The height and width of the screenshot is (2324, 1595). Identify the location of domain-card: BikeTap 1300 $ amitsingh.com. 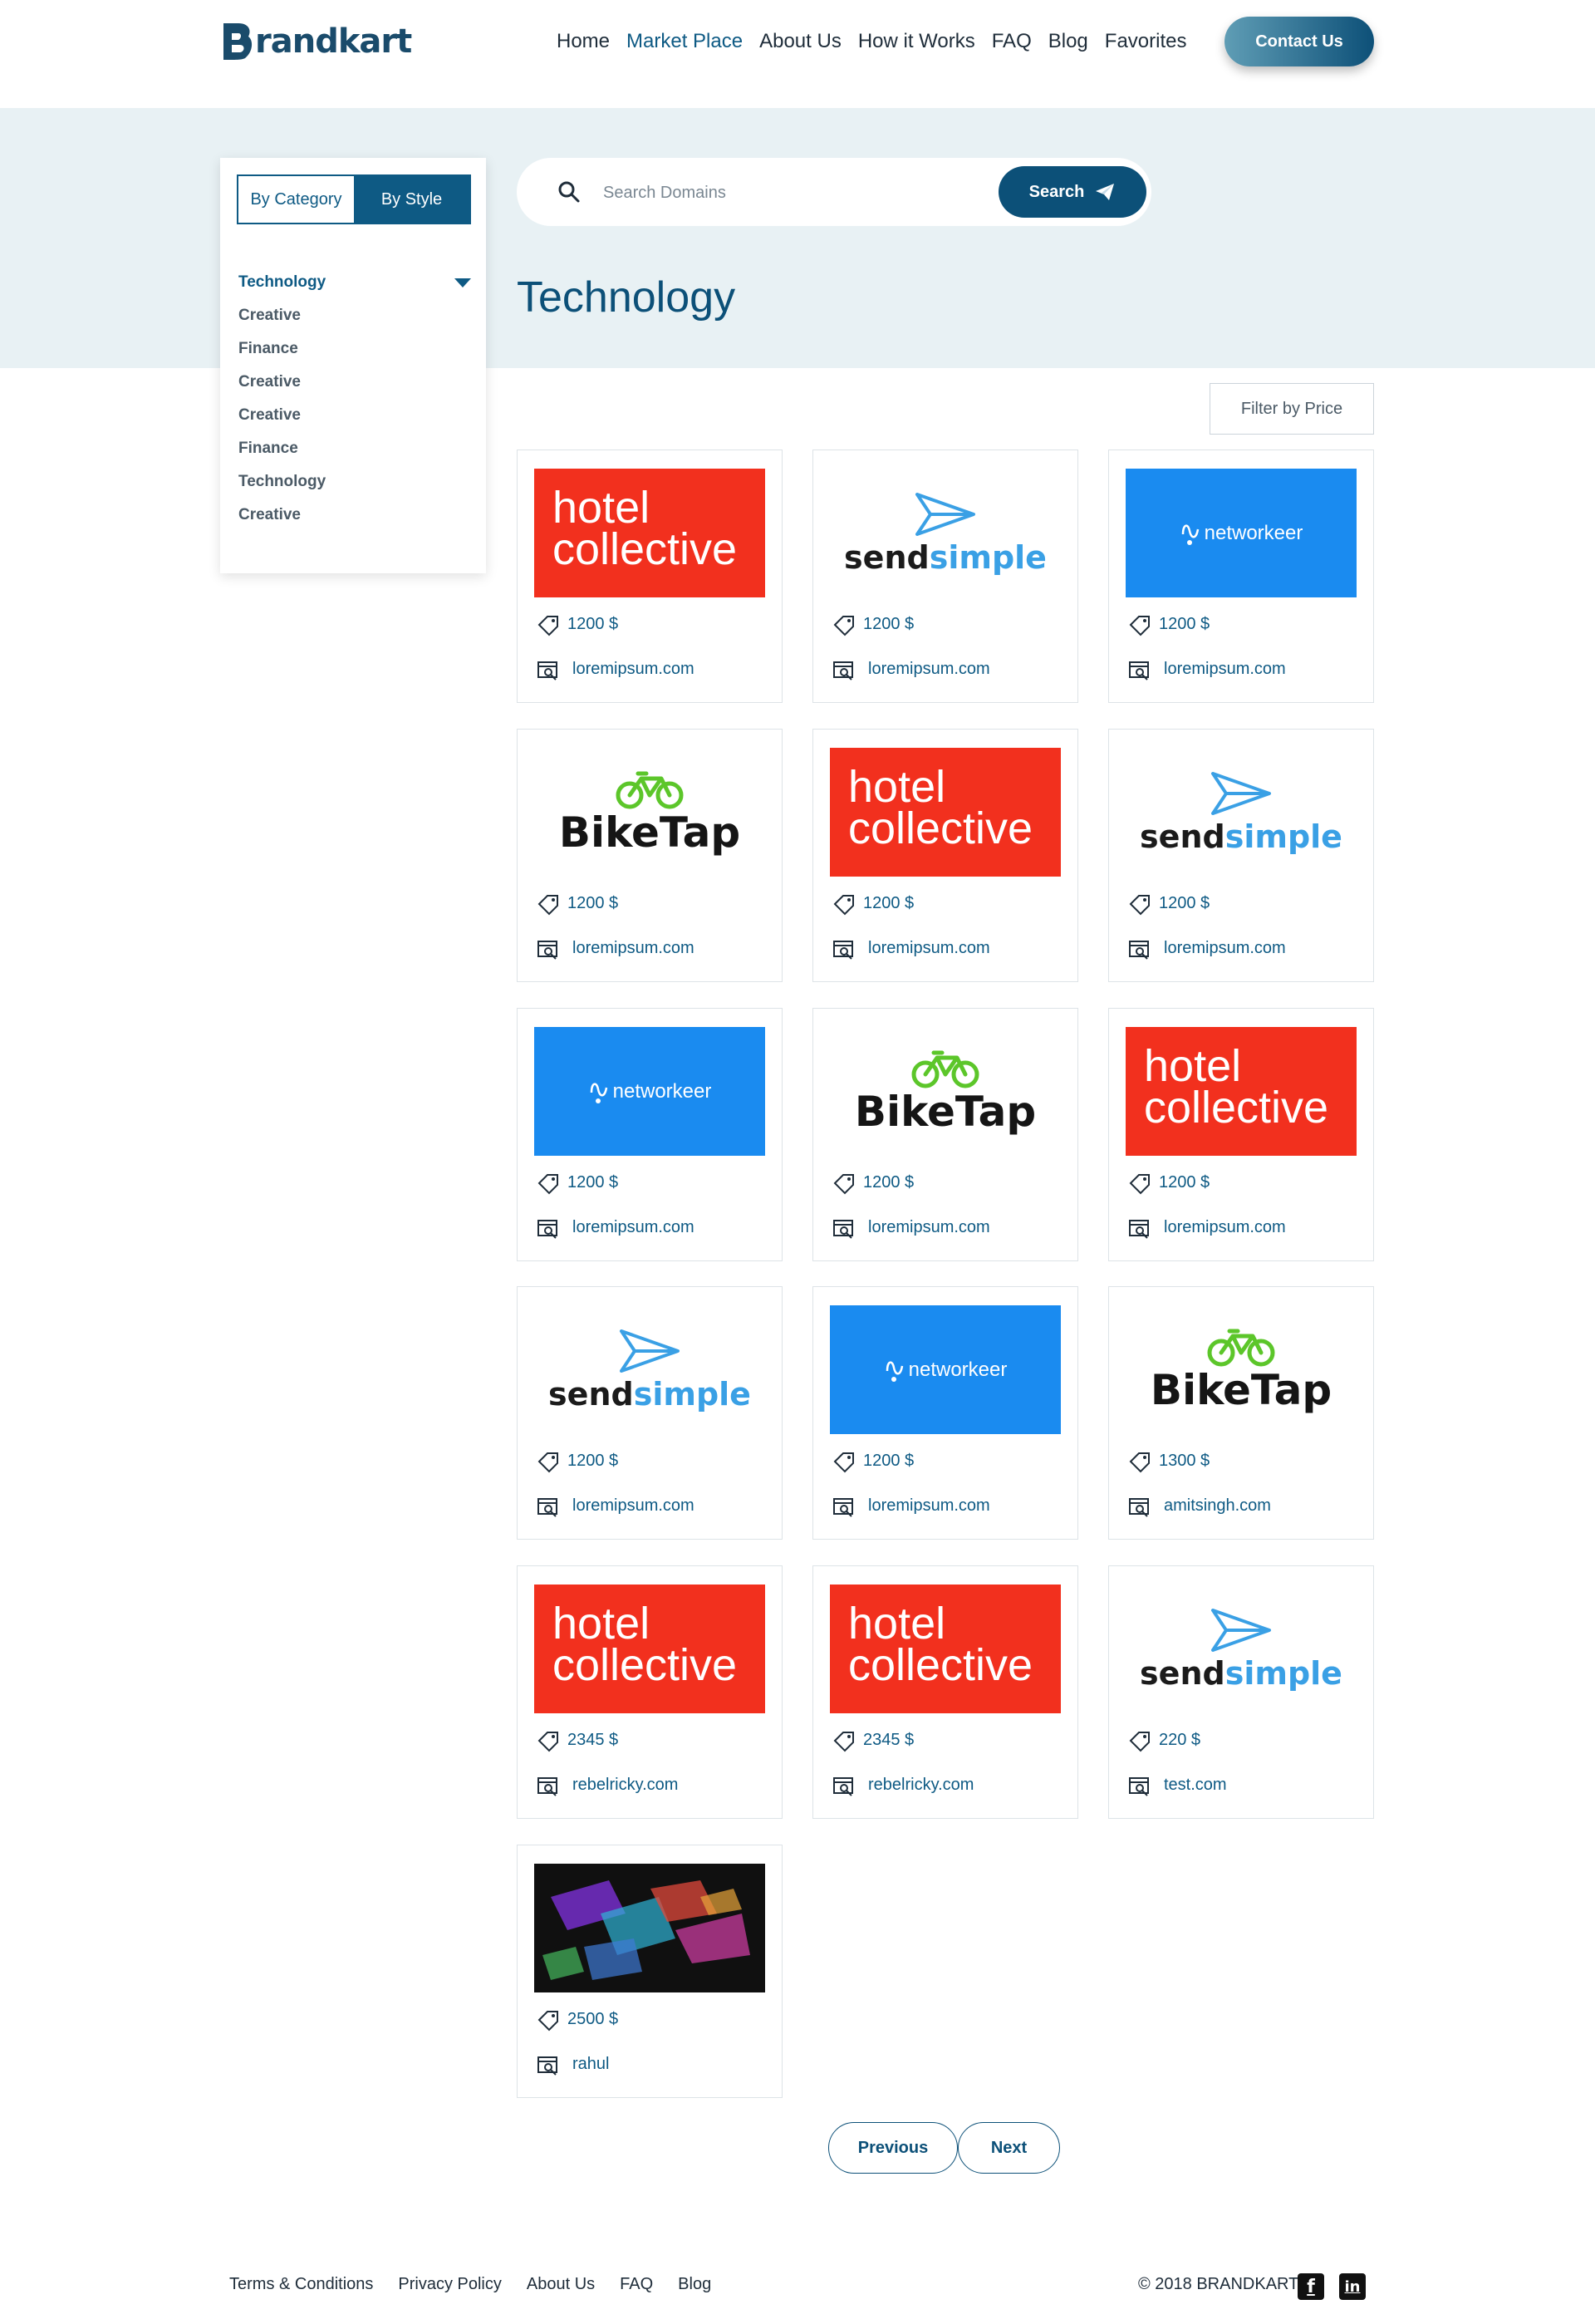
(1241, 1413).